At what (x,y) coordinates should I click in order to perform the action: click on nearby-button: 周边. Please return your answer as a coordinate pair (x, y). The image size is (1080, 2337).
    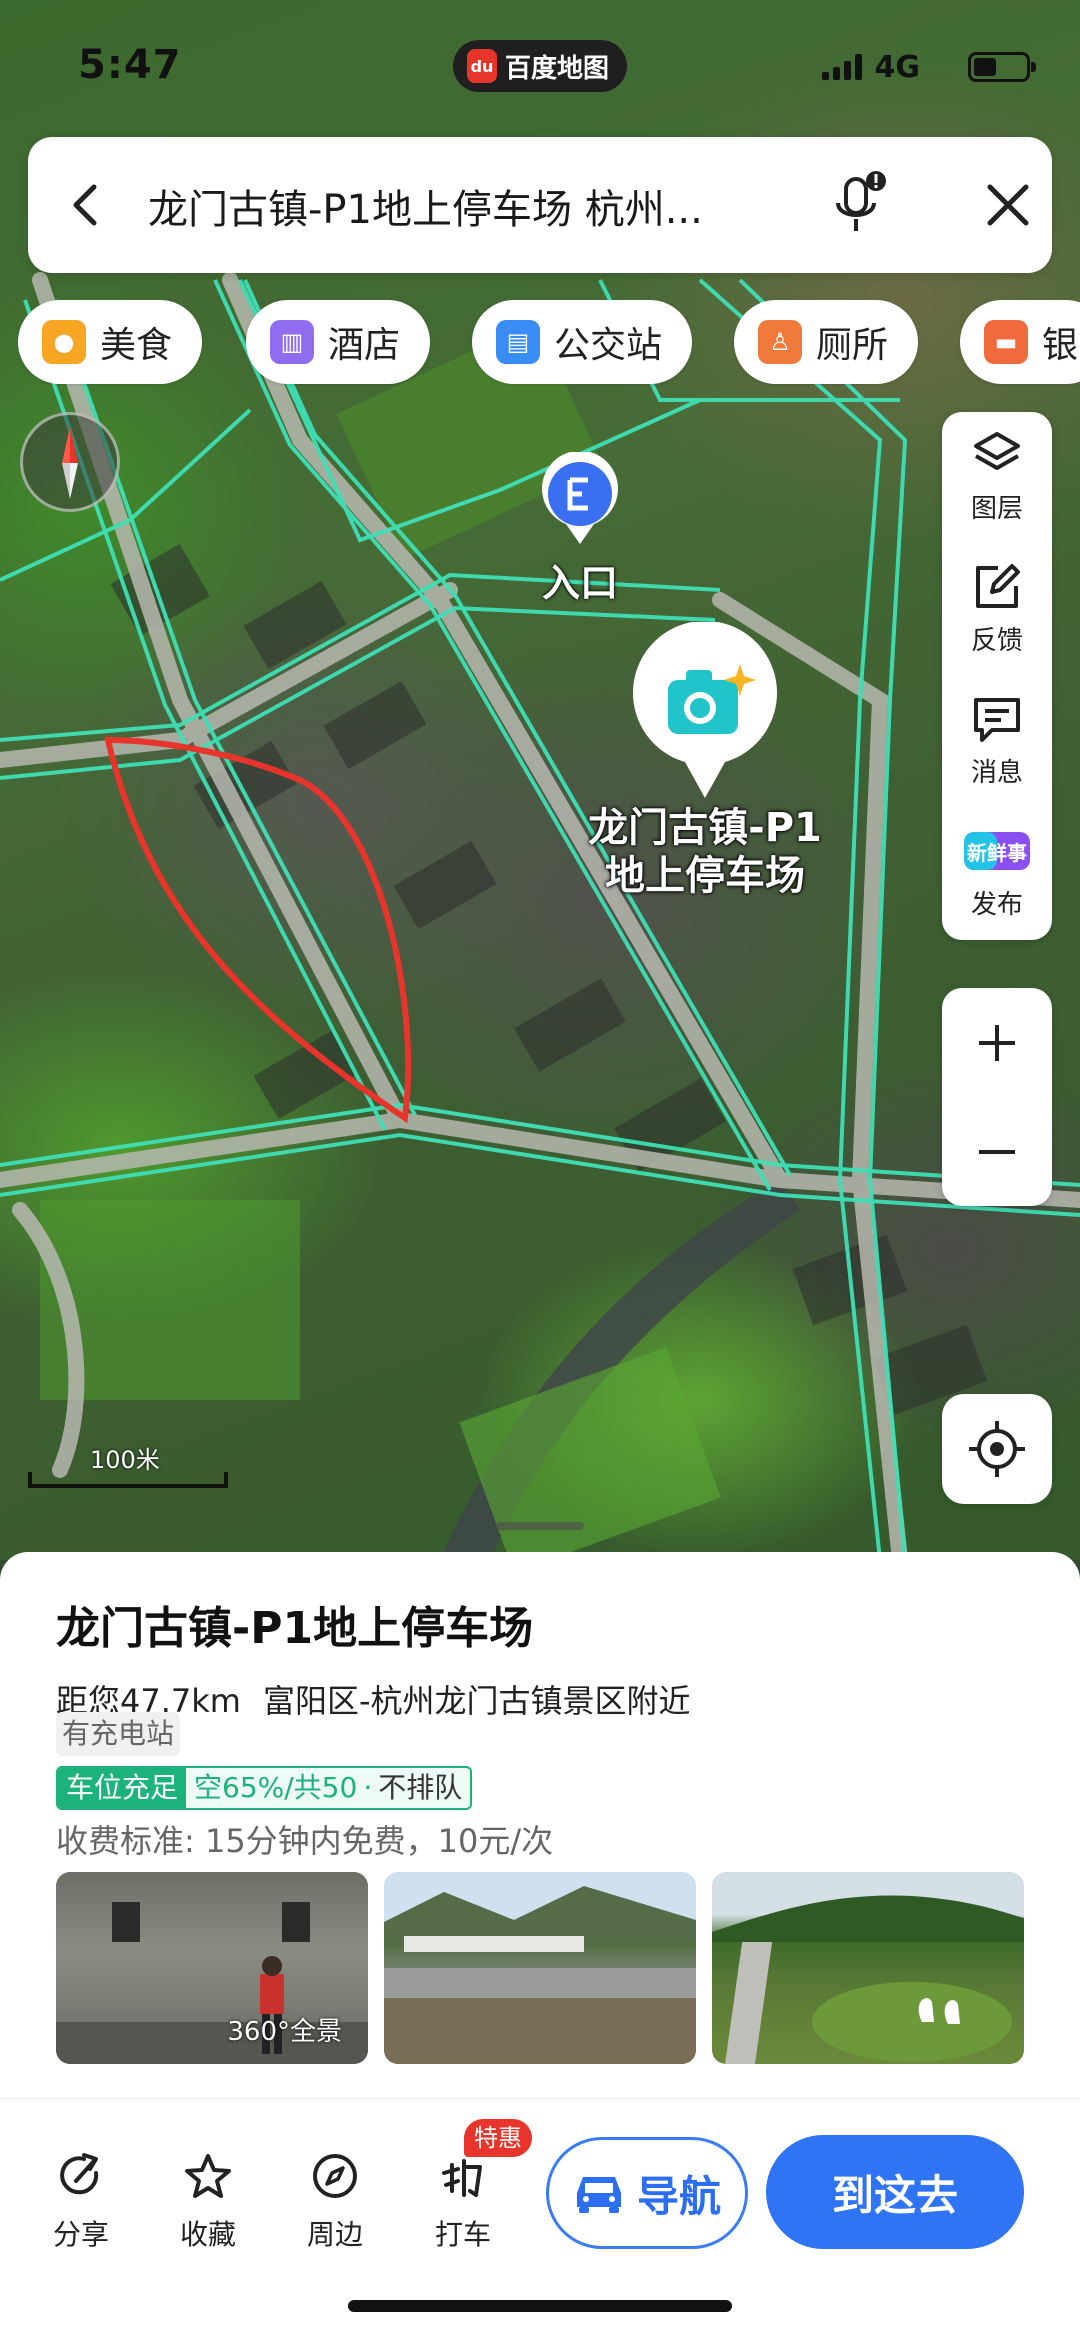
    Looking at the image, I should click on (335, 2202).